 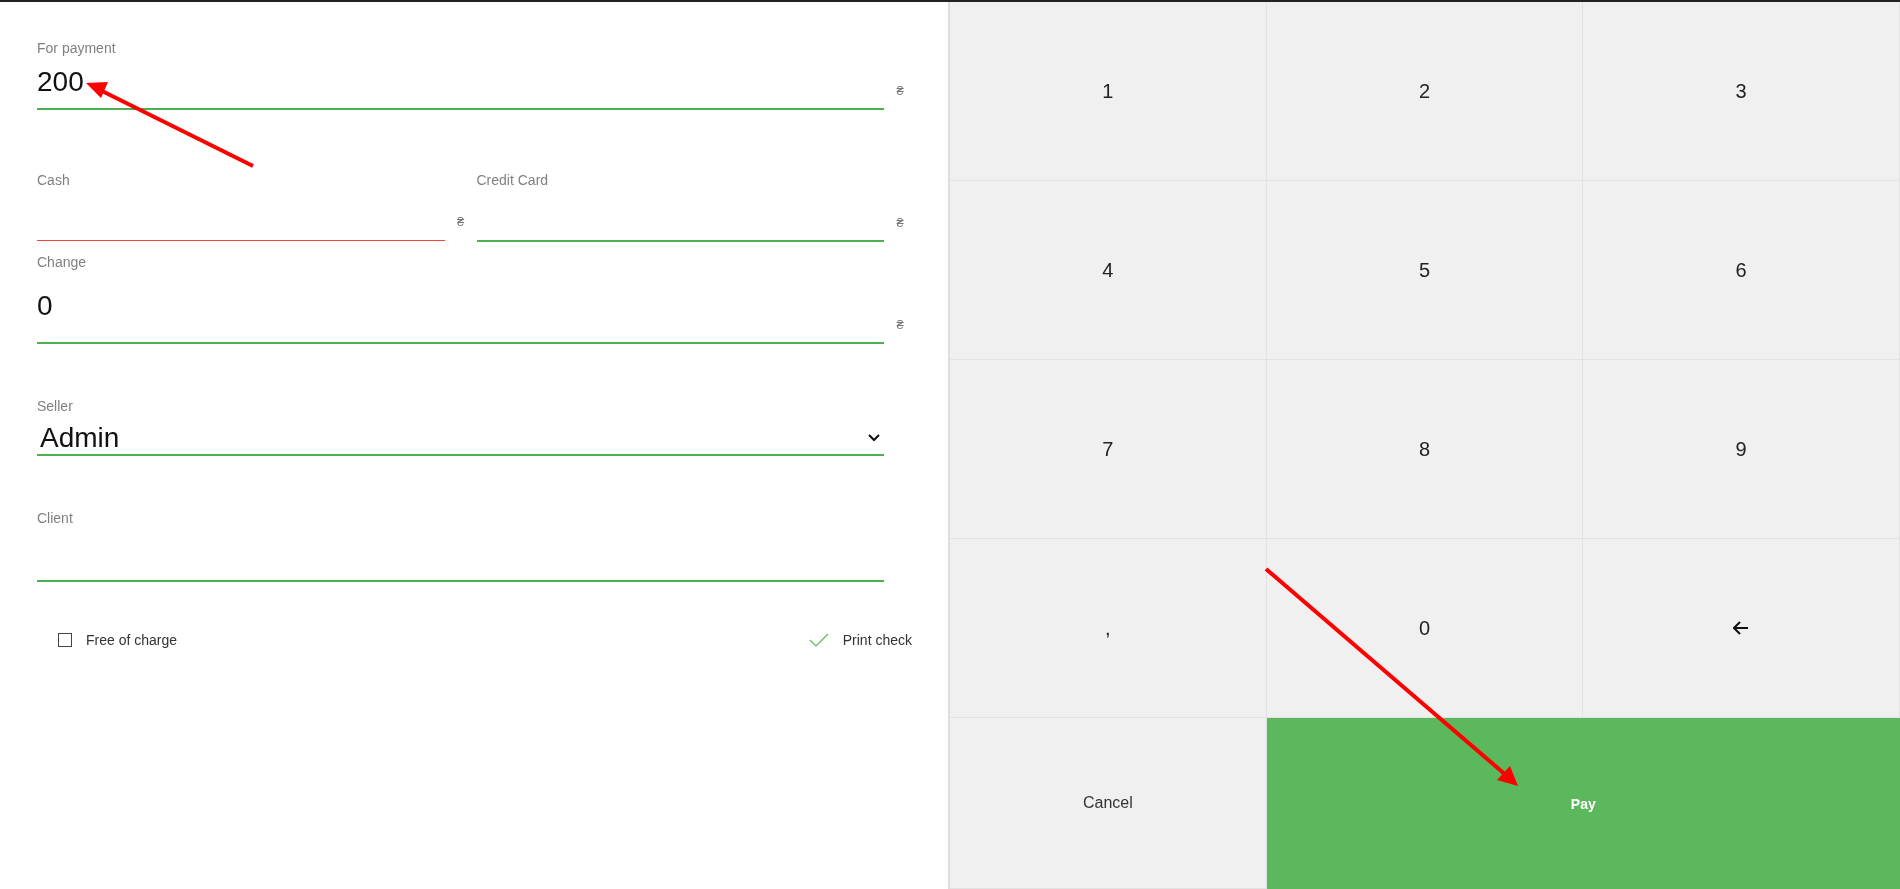 I want to click on seller-dropdown: Admin, so click(x=460, y=435).